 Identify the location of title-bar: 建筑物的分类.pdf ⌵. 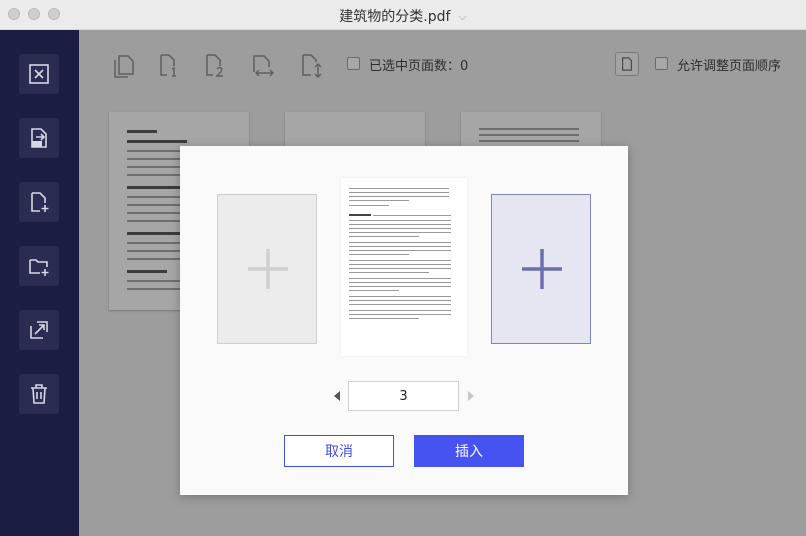
(403, 15).